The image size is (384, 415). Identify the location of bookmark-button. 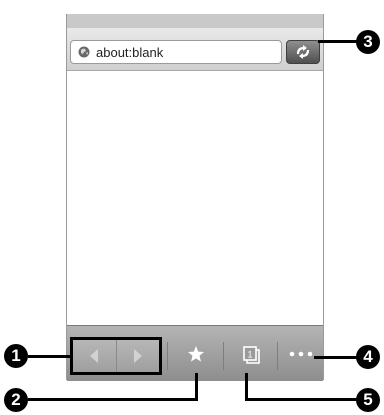
(196, 356).